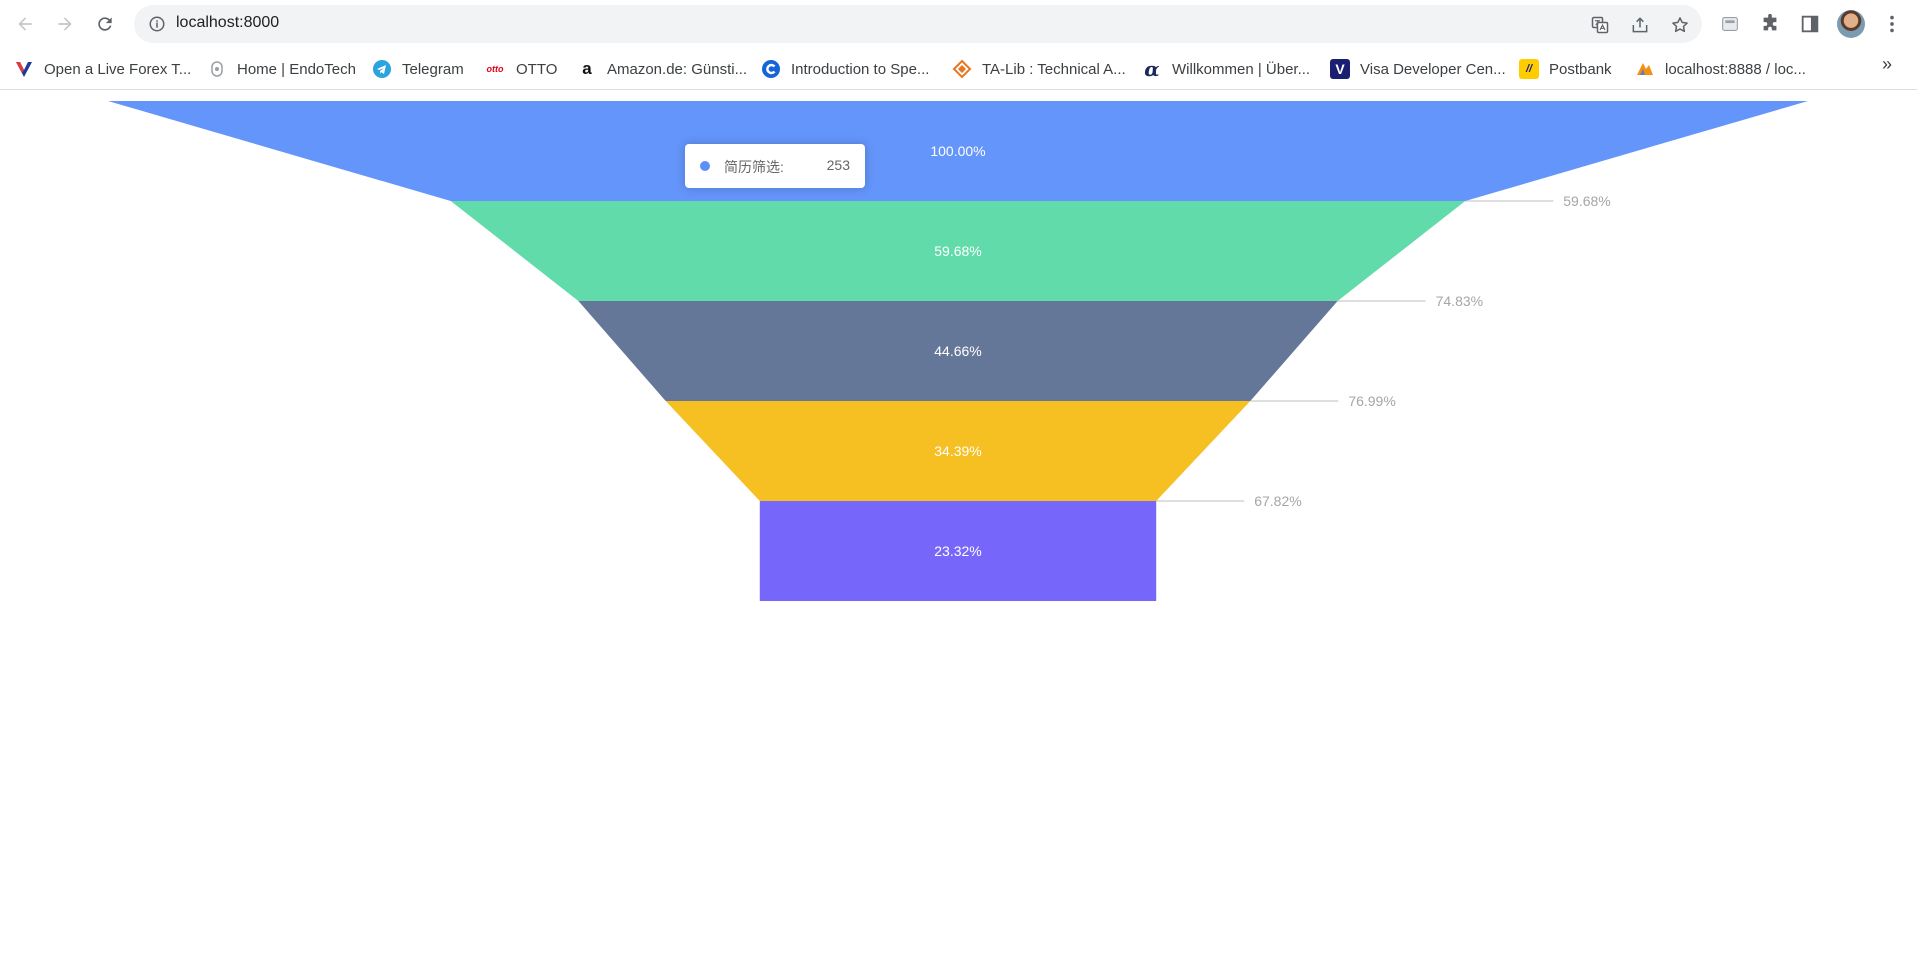 The image size is (1917, 975). What do you see at coordinates (754, 167) in the screenshot?
I see `tooltip-name: 简历筛选:` at bounding box center [754, 167].